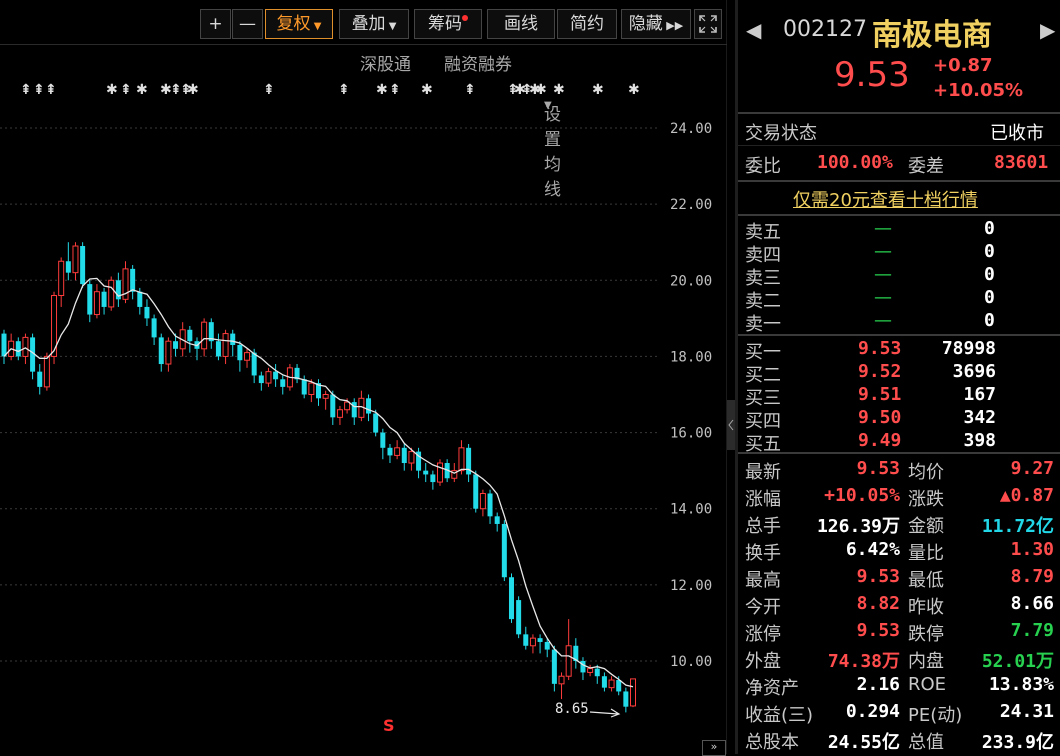 The width and height of the screenshot is (1060, 756). What do you see at coordinates (880, 440) in the screenshot?
I see `buy-level-price: 9.49` at bounding box center [880, 440].